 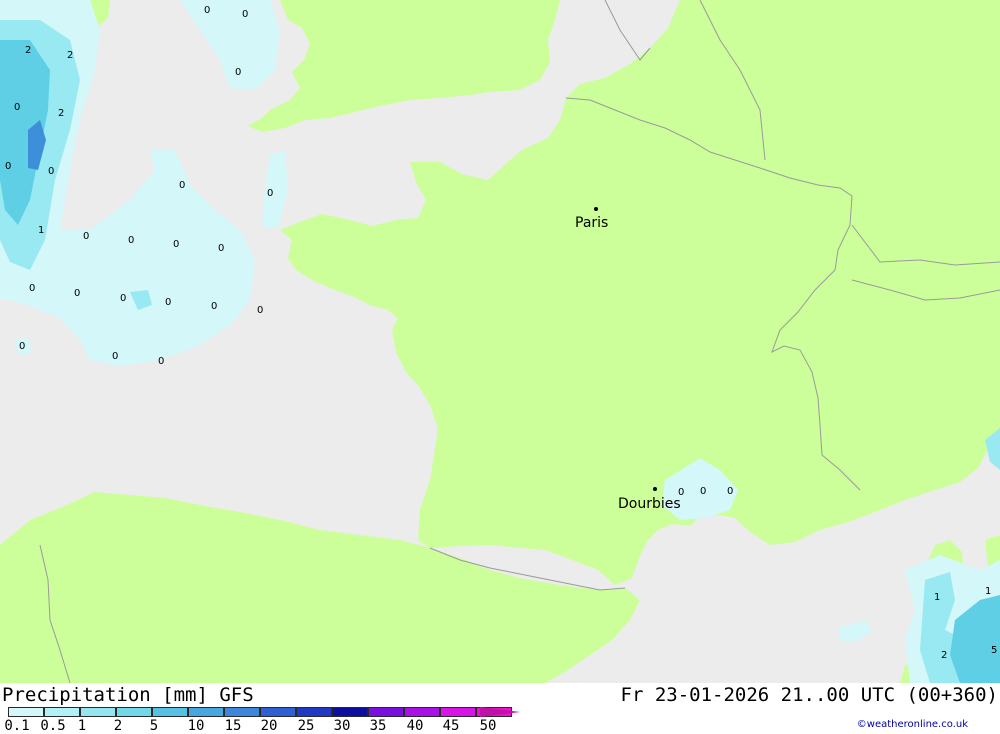 What do you see at coordinates (912, 724) in the screenshot?
I see `credit-link: ©weatheronline.co.uk` at bounding box center [912, 724].